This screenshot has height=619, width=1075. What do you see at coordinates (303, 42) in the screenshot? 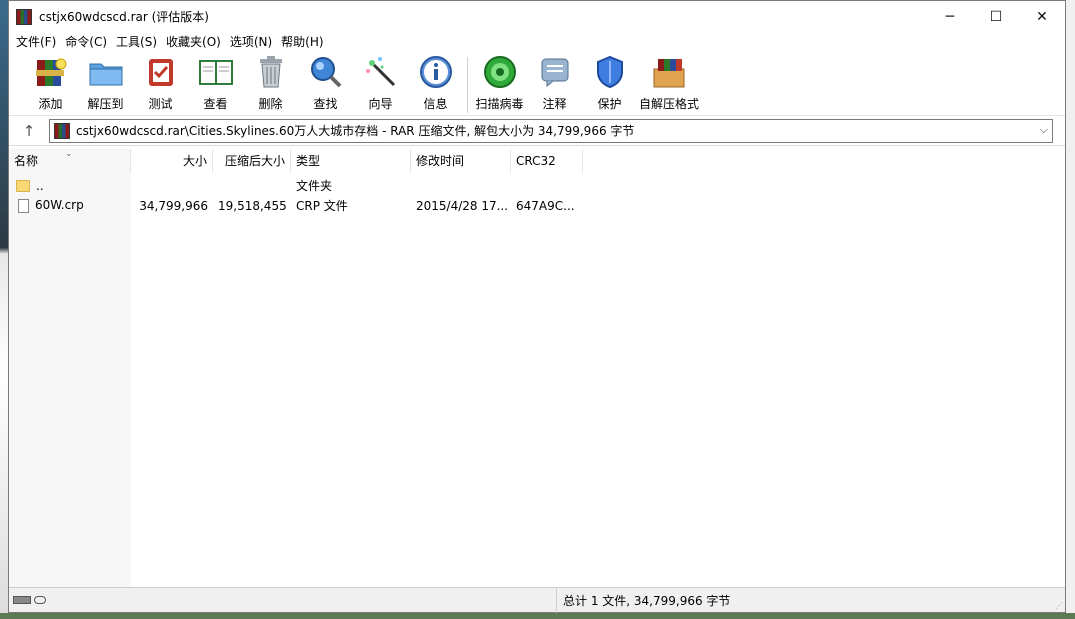
I see `menu-help: 帮助(H)` at bounding box center [303, 42].